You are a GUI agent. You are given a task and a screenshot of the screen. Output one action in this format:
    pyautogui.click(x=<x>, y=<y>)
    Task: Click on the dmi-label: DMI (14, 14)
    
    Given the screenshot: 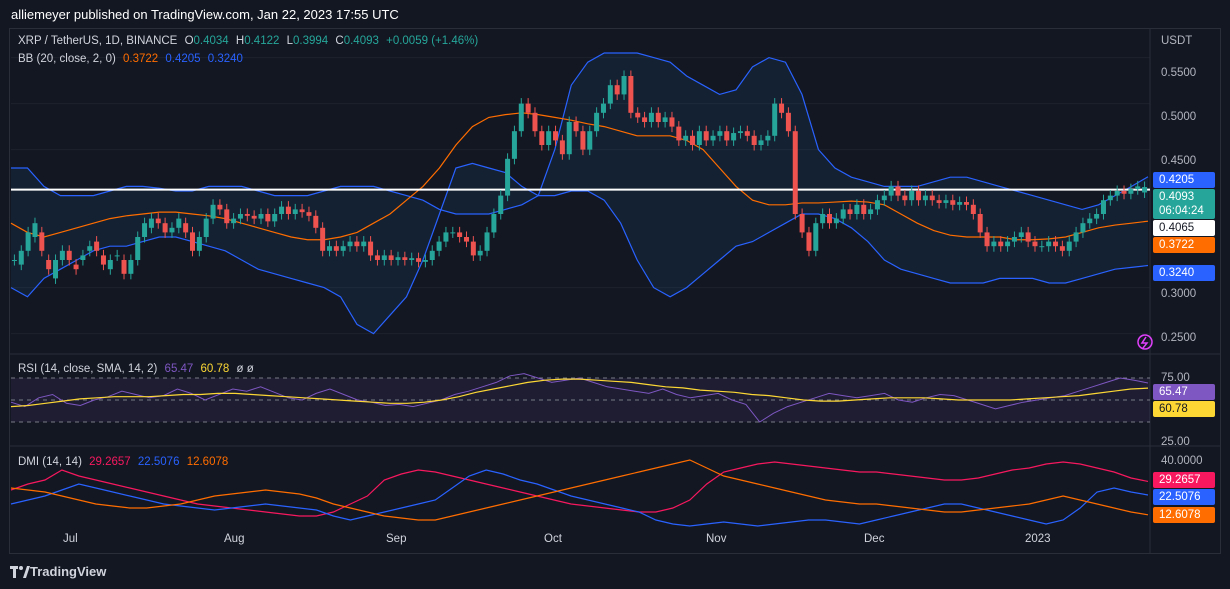 What is the action you would take?
    pyautogui.click(x=50, y=462)
    